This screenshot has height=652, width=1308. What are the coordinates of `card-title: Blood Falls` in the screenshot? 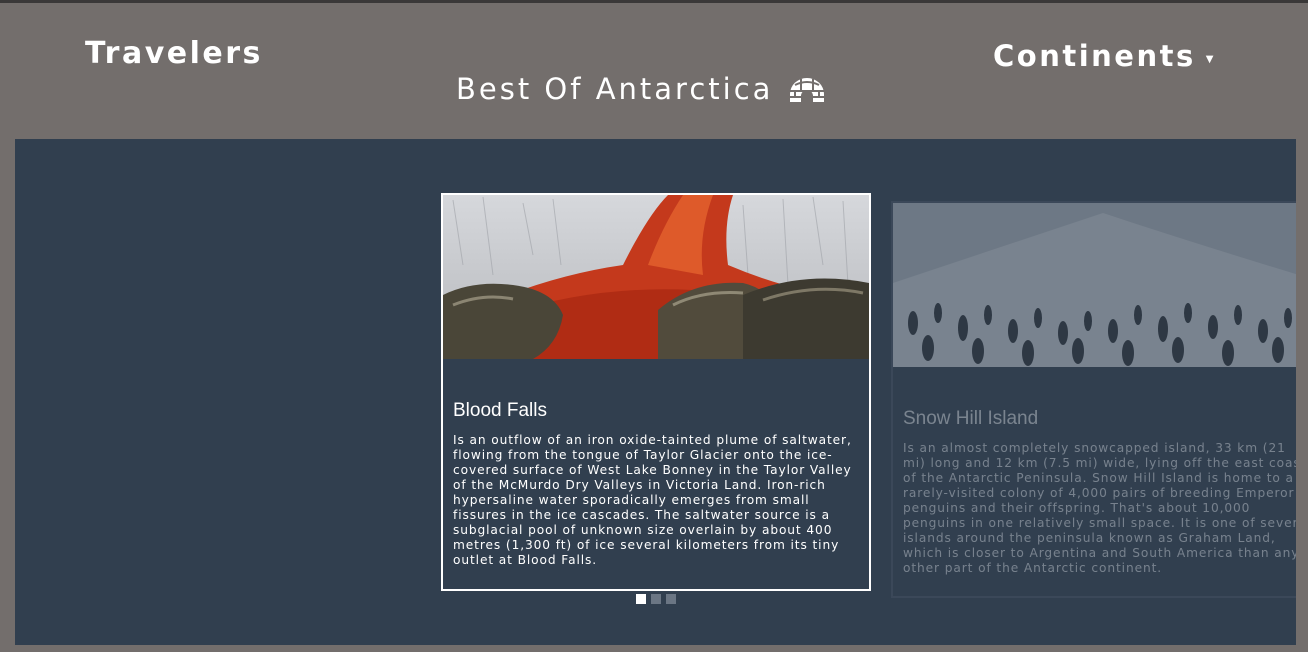 It's located at (500, 410).